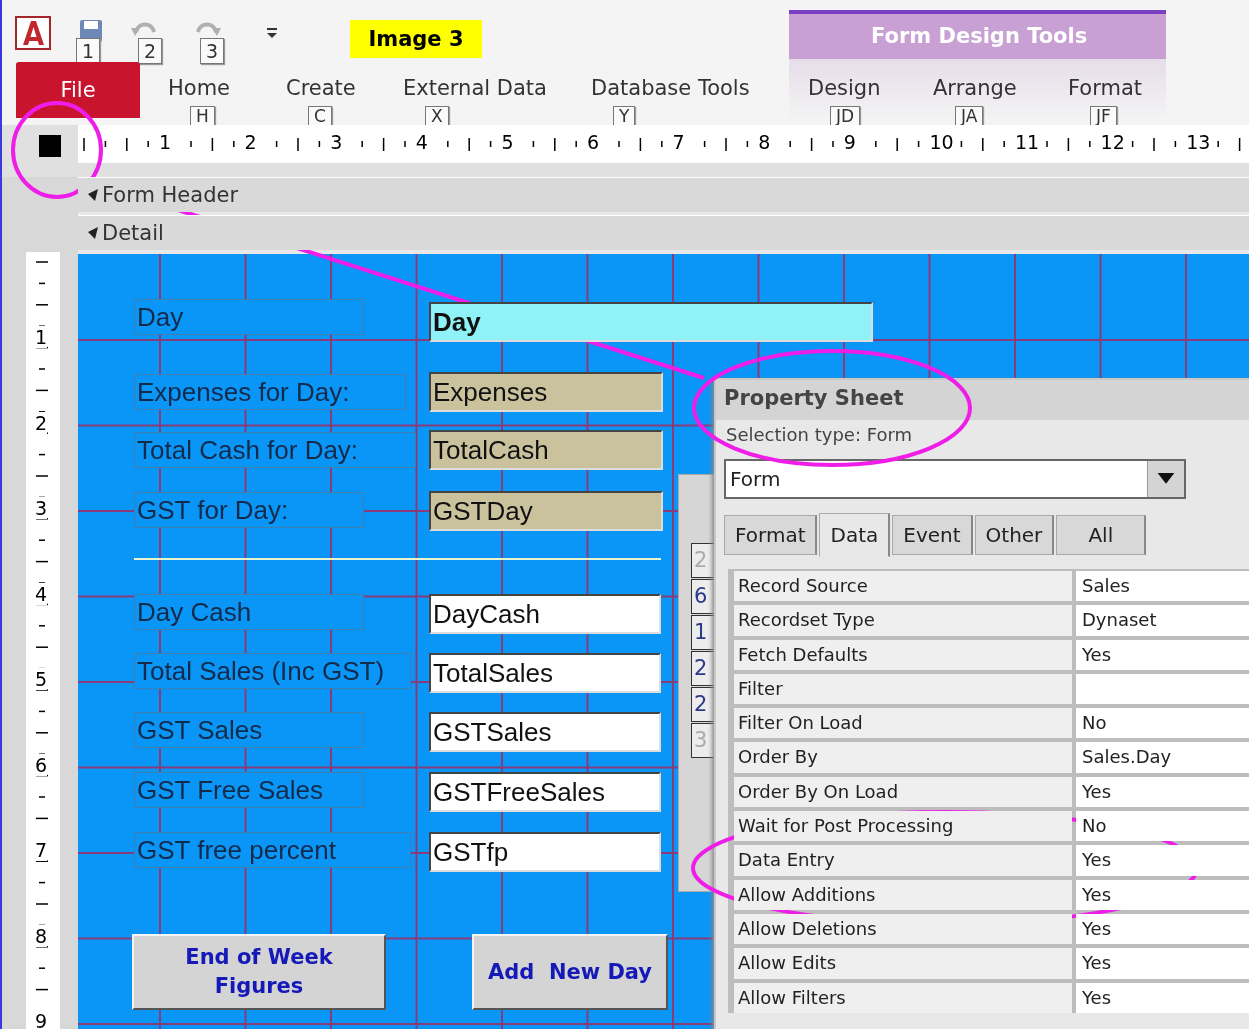 The height and width of the screenshot is (1029, 1249). What do you see at coordinates (545, 732) in the screenshot?
I see `text-box-control: GSTSales` at bounding box center [545, 732].